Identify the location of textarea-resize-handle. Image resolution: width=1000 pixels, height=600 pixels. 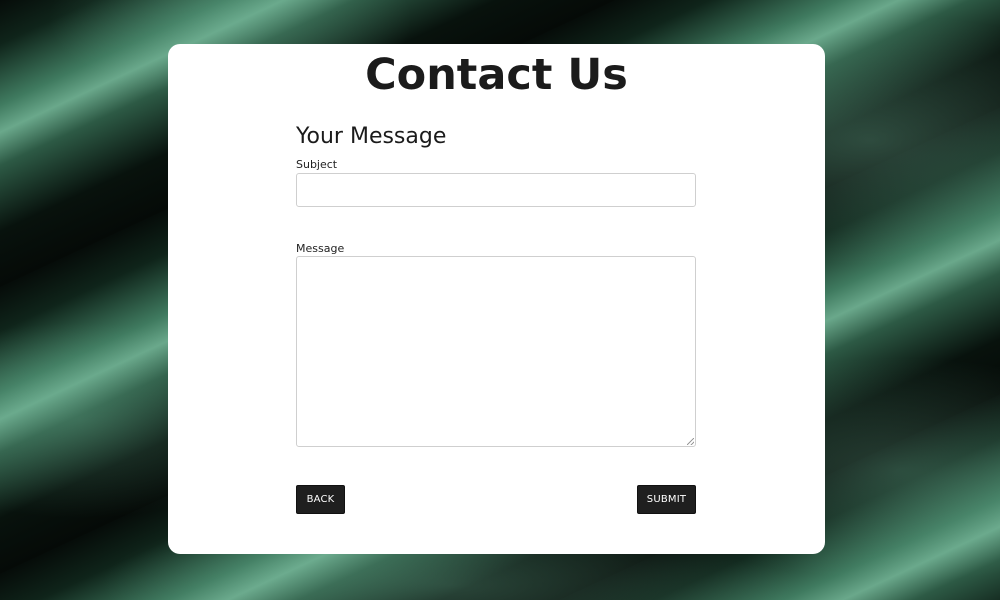
(690, 441).